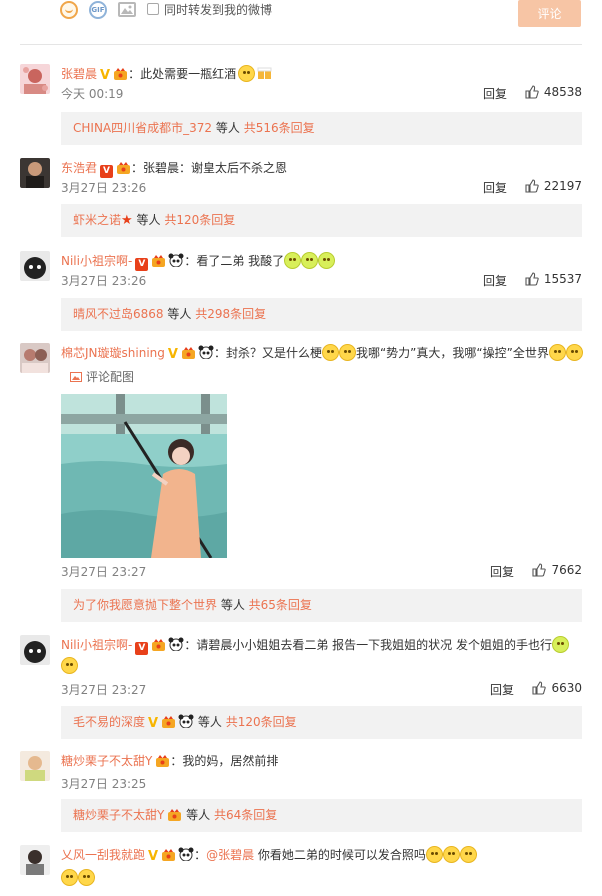 This screenshot has height=896, width=602. I want to click on reply-count-link: 共516条回复, so click(279, 128).